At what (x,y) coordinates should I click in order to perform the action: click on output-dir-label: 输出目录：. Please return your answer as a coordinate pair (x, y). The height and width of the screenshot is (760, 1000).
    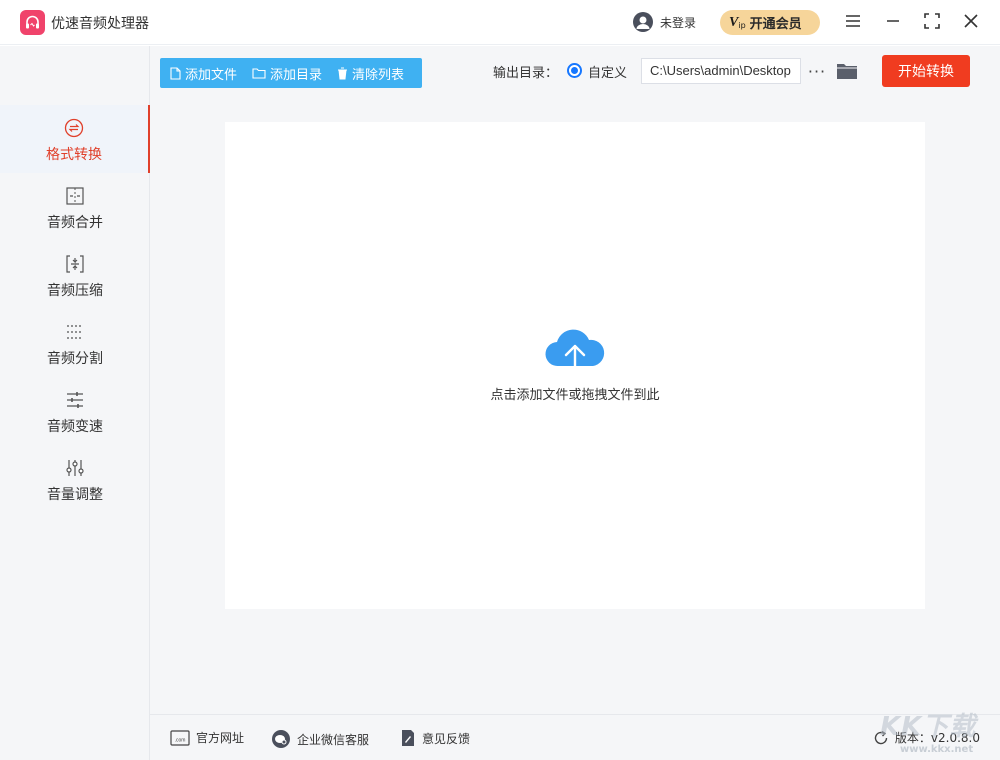
    Looking at the image, I should click on (526, 73).